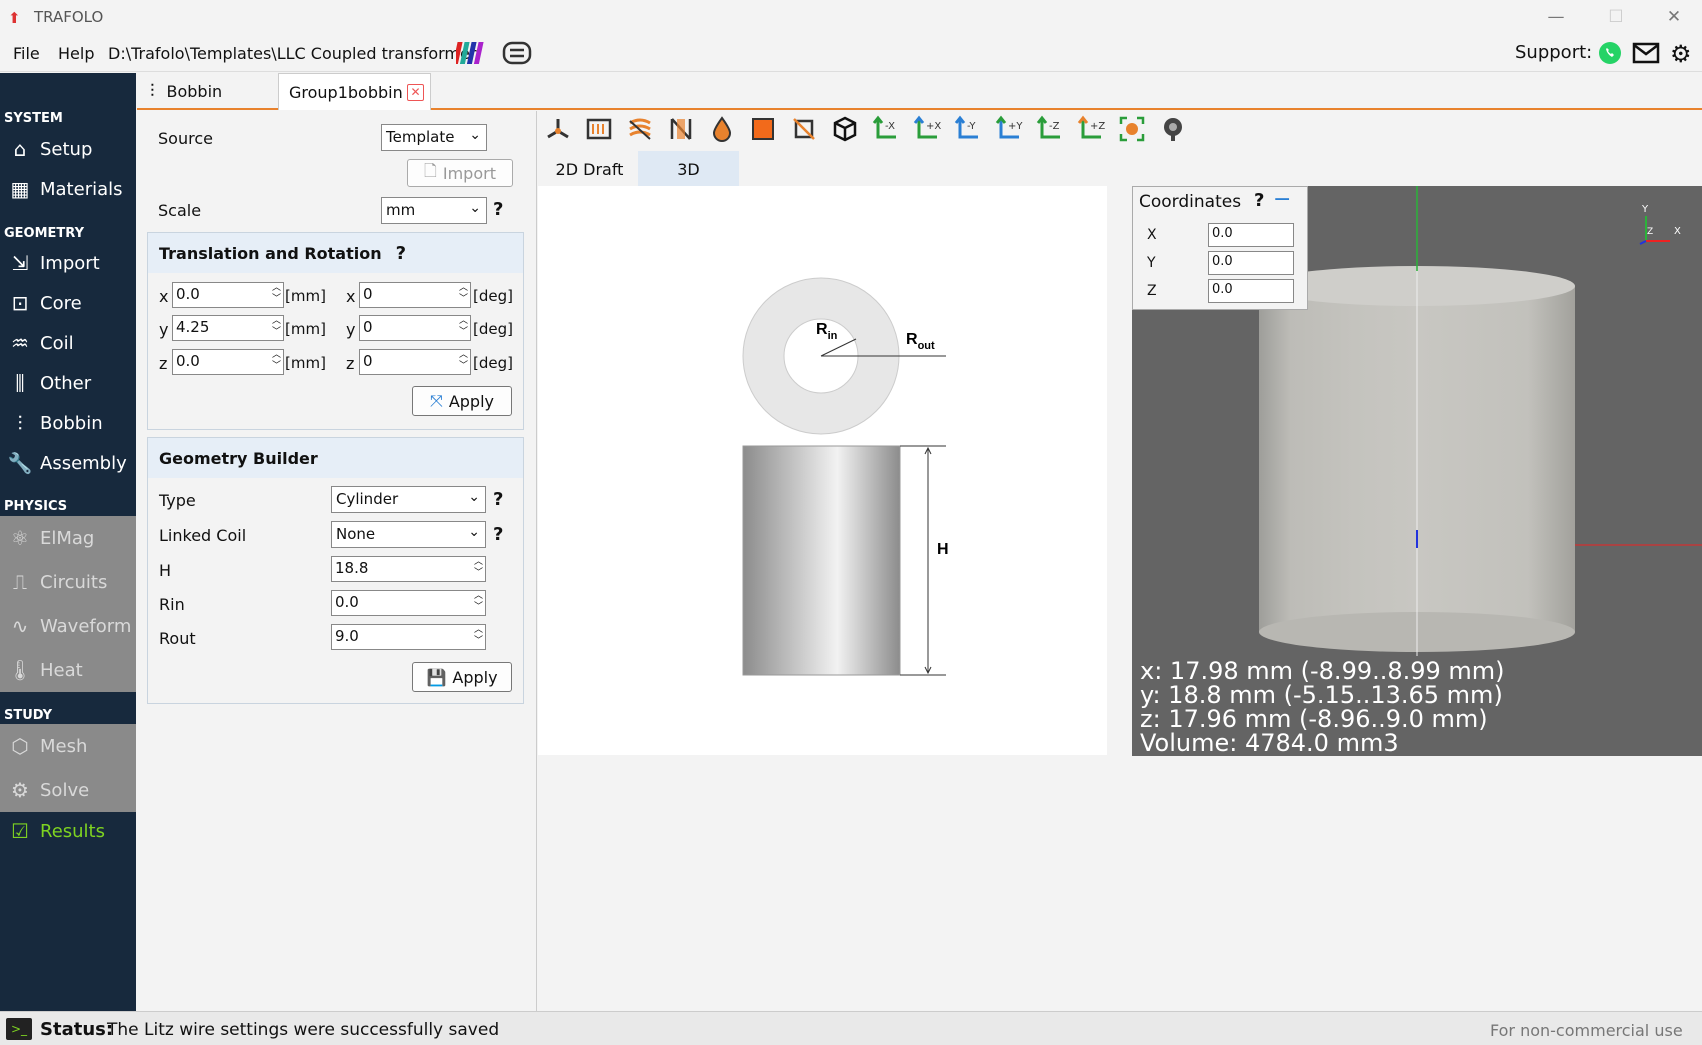 The height and width of the screenshot is (1045, 1702). I want to click on unit-mm: [mm], so click(305, 329).